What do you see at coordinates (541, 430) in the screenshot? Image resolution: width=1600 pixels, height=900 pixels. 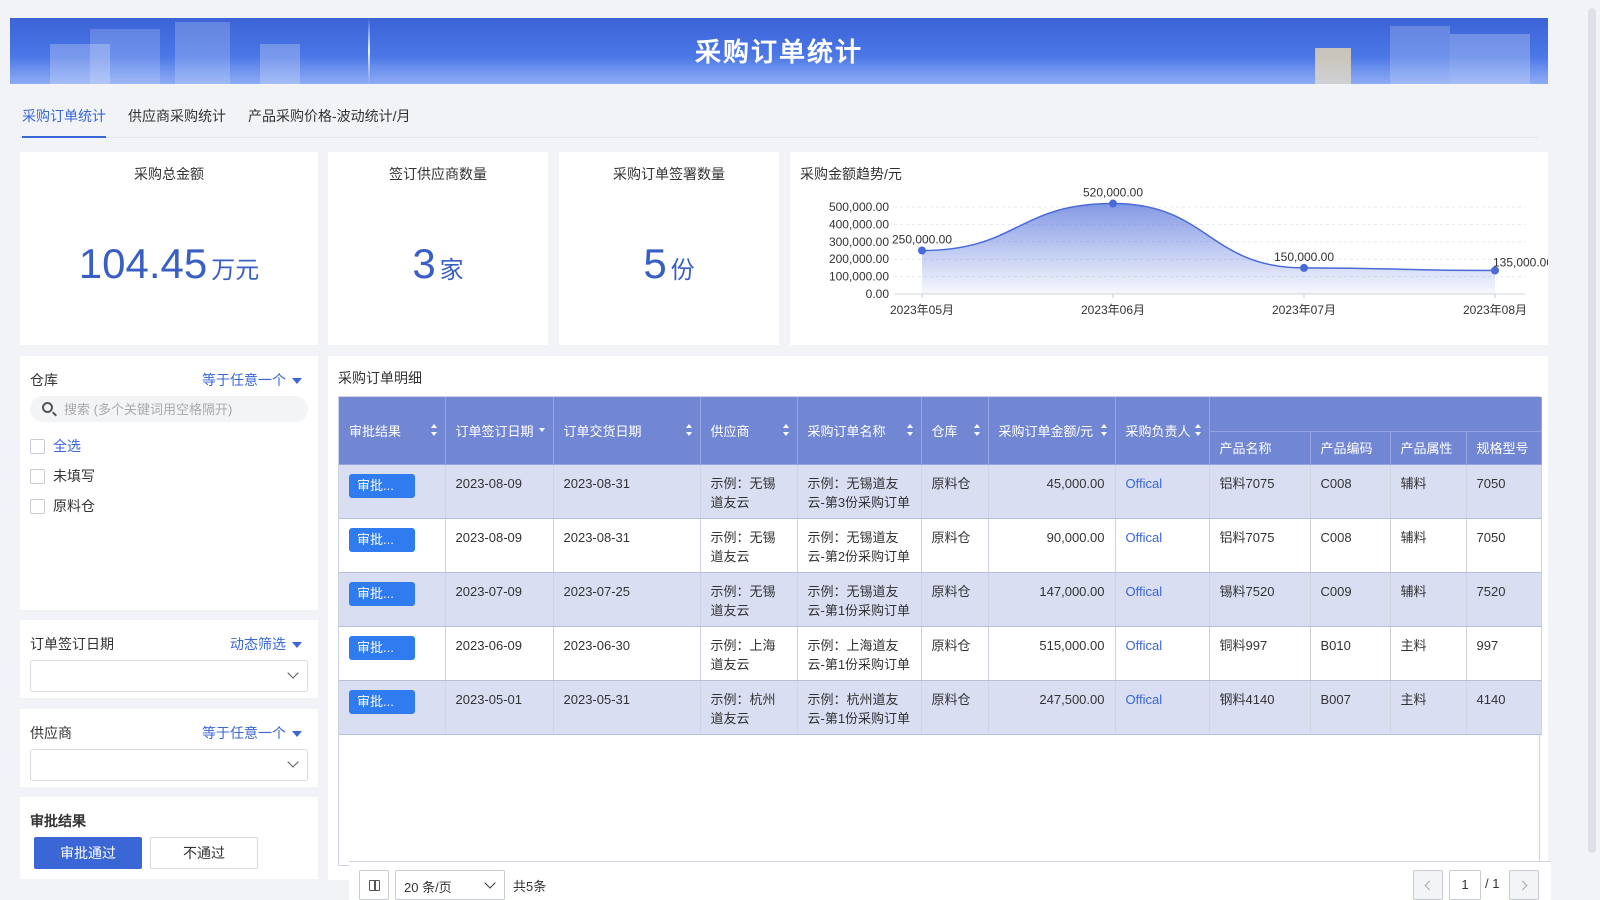 I see `sort-desc-icon` at bounding box center [541, 430].